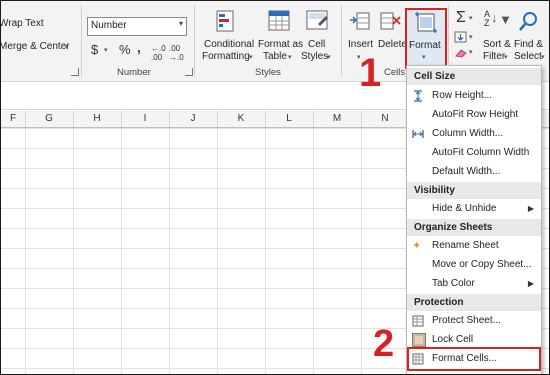 The width and height of the screenshot is (550, 375). I want to click on step-2-annotation: 2, so click(384, 344).